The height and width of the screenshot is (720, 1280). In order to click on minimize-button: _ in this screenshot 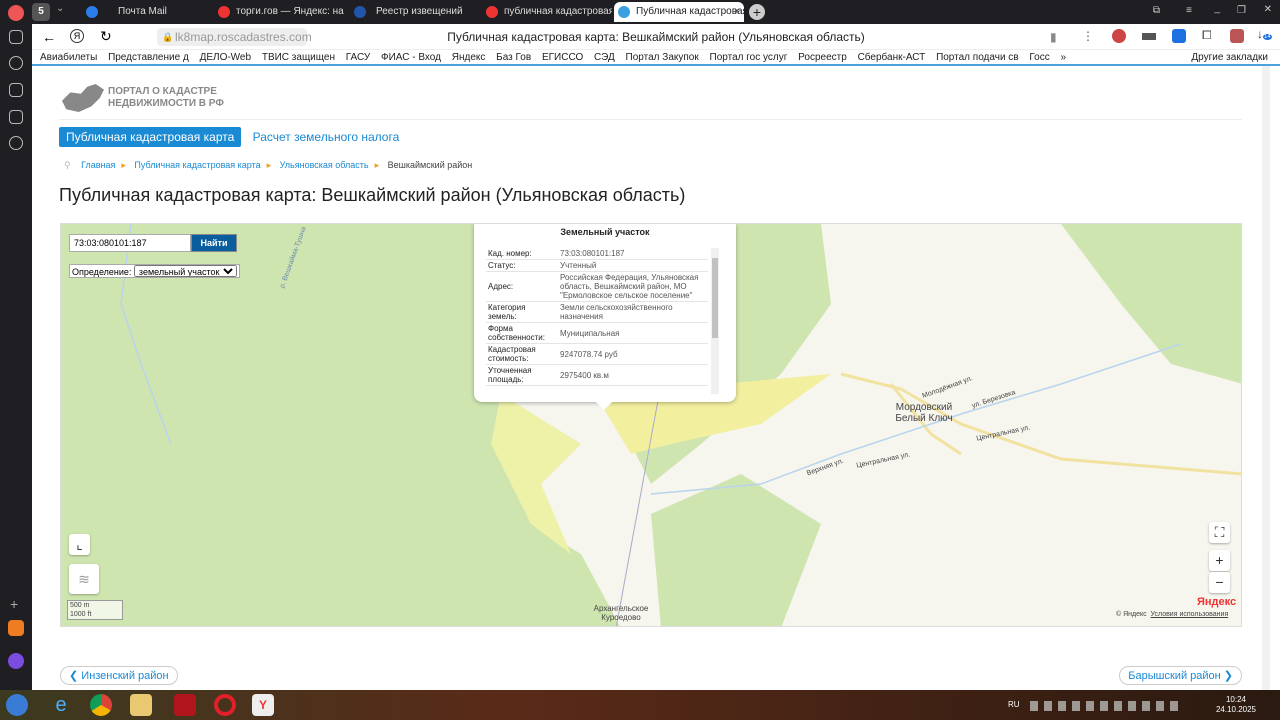, I will do `click(1217, 8)`.